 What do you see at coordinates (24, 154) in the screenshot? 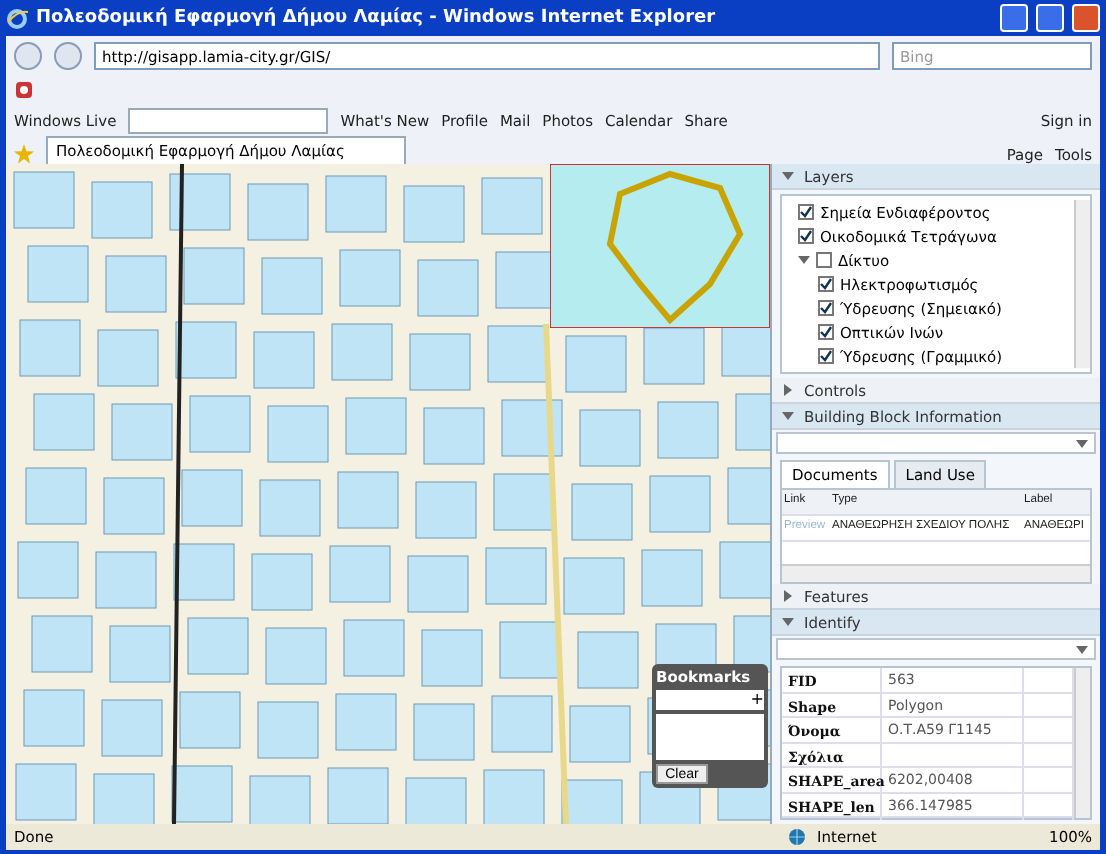
I see `star-icon` at bounding box center [24, 154].